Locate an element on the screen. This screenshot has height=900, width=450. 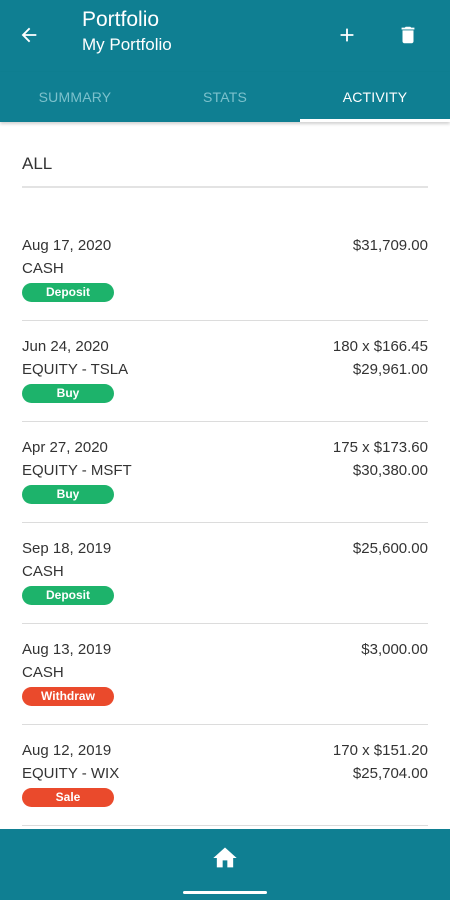
activity-amount: $25,704.00 is located at coordinates (390, 773).